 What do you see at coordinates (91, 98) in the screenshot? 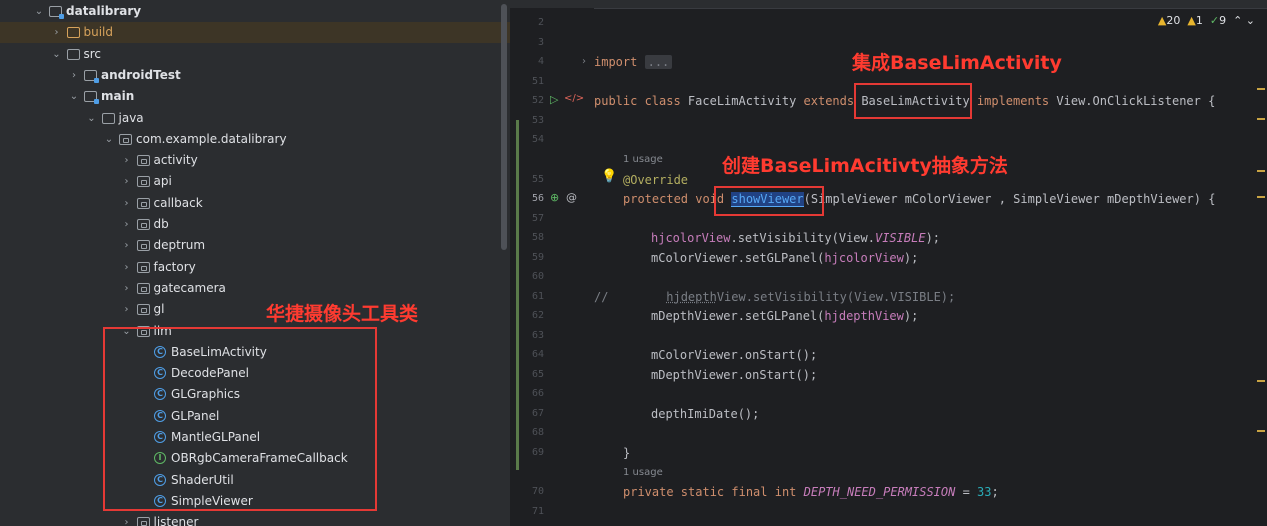
I see `source-folder-icon` at bounding box center [91, 98].